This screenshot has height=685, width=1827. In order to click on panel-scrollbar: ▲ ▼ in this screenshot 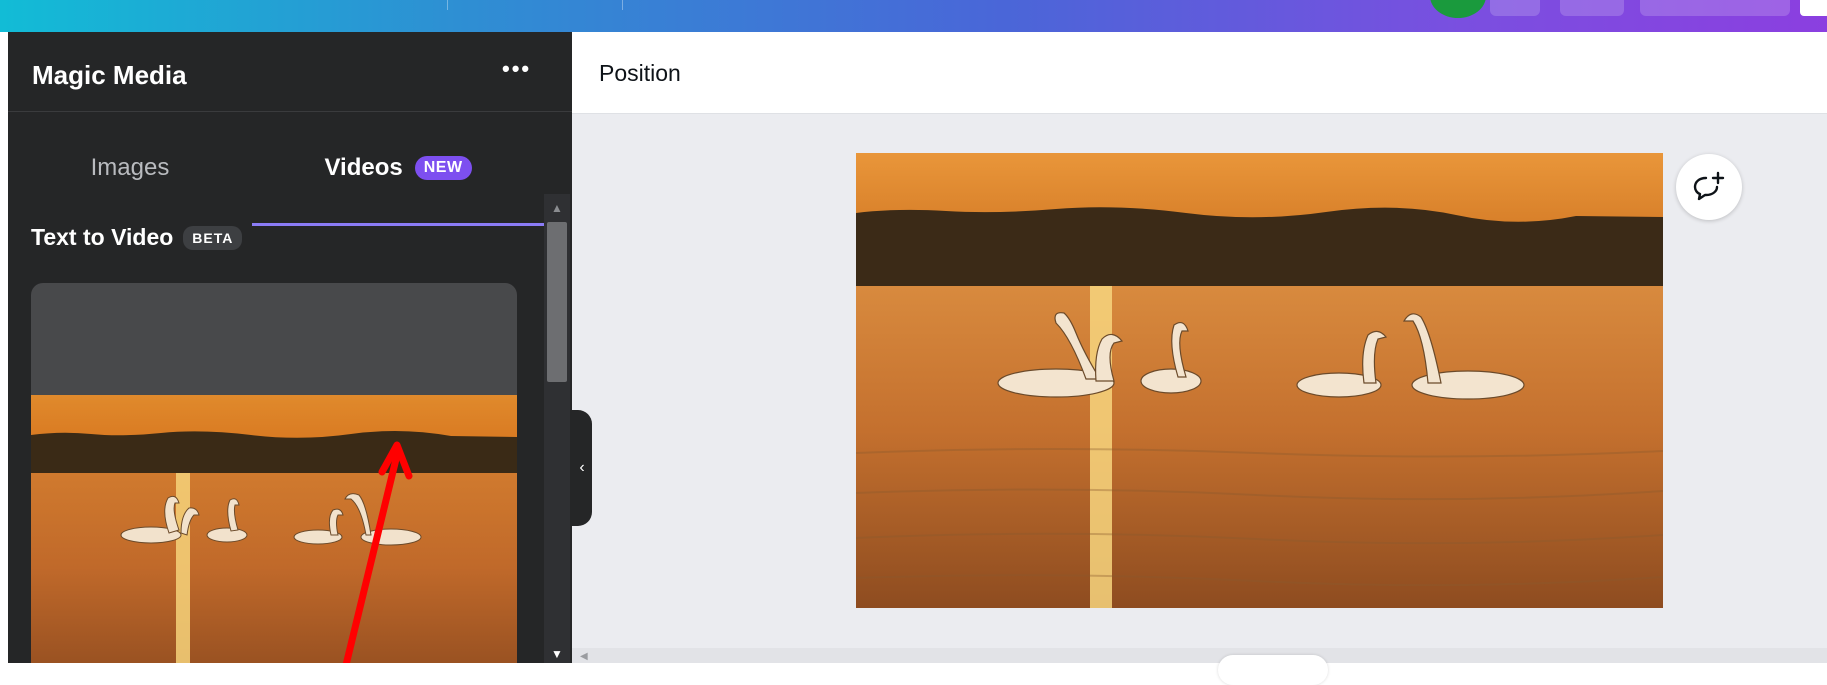, I will do `click(557, 428)`.